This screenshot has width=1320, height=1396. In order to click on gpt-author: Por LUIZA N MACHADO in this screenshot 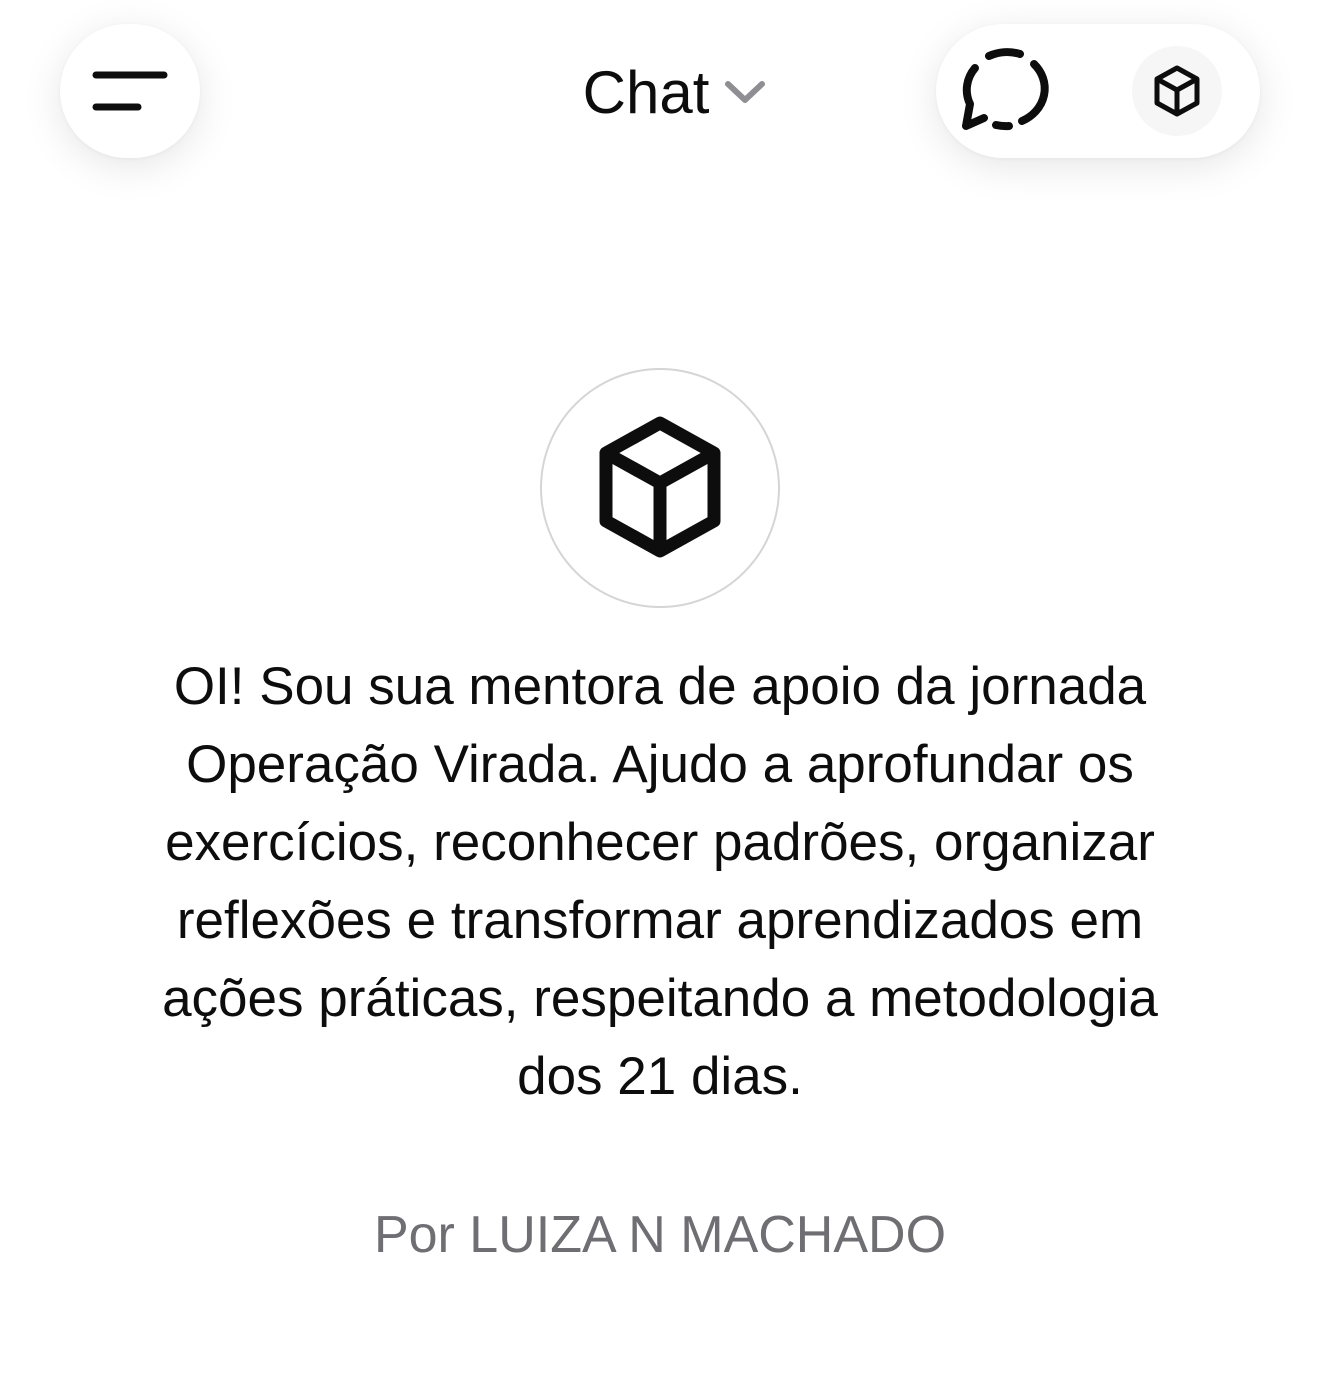, I will do `click(660, 1235)`.